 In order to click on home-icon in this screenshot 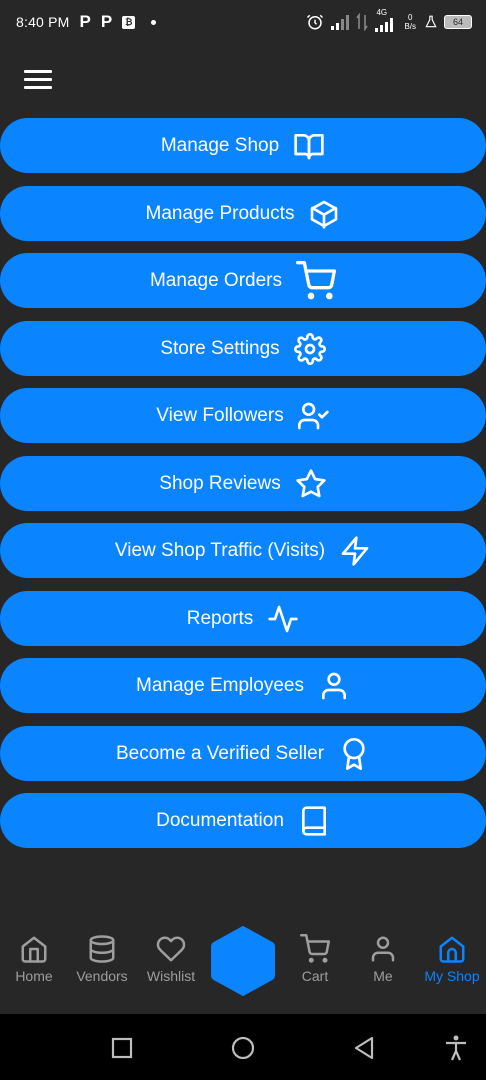, I will do `click(34, 949)`.